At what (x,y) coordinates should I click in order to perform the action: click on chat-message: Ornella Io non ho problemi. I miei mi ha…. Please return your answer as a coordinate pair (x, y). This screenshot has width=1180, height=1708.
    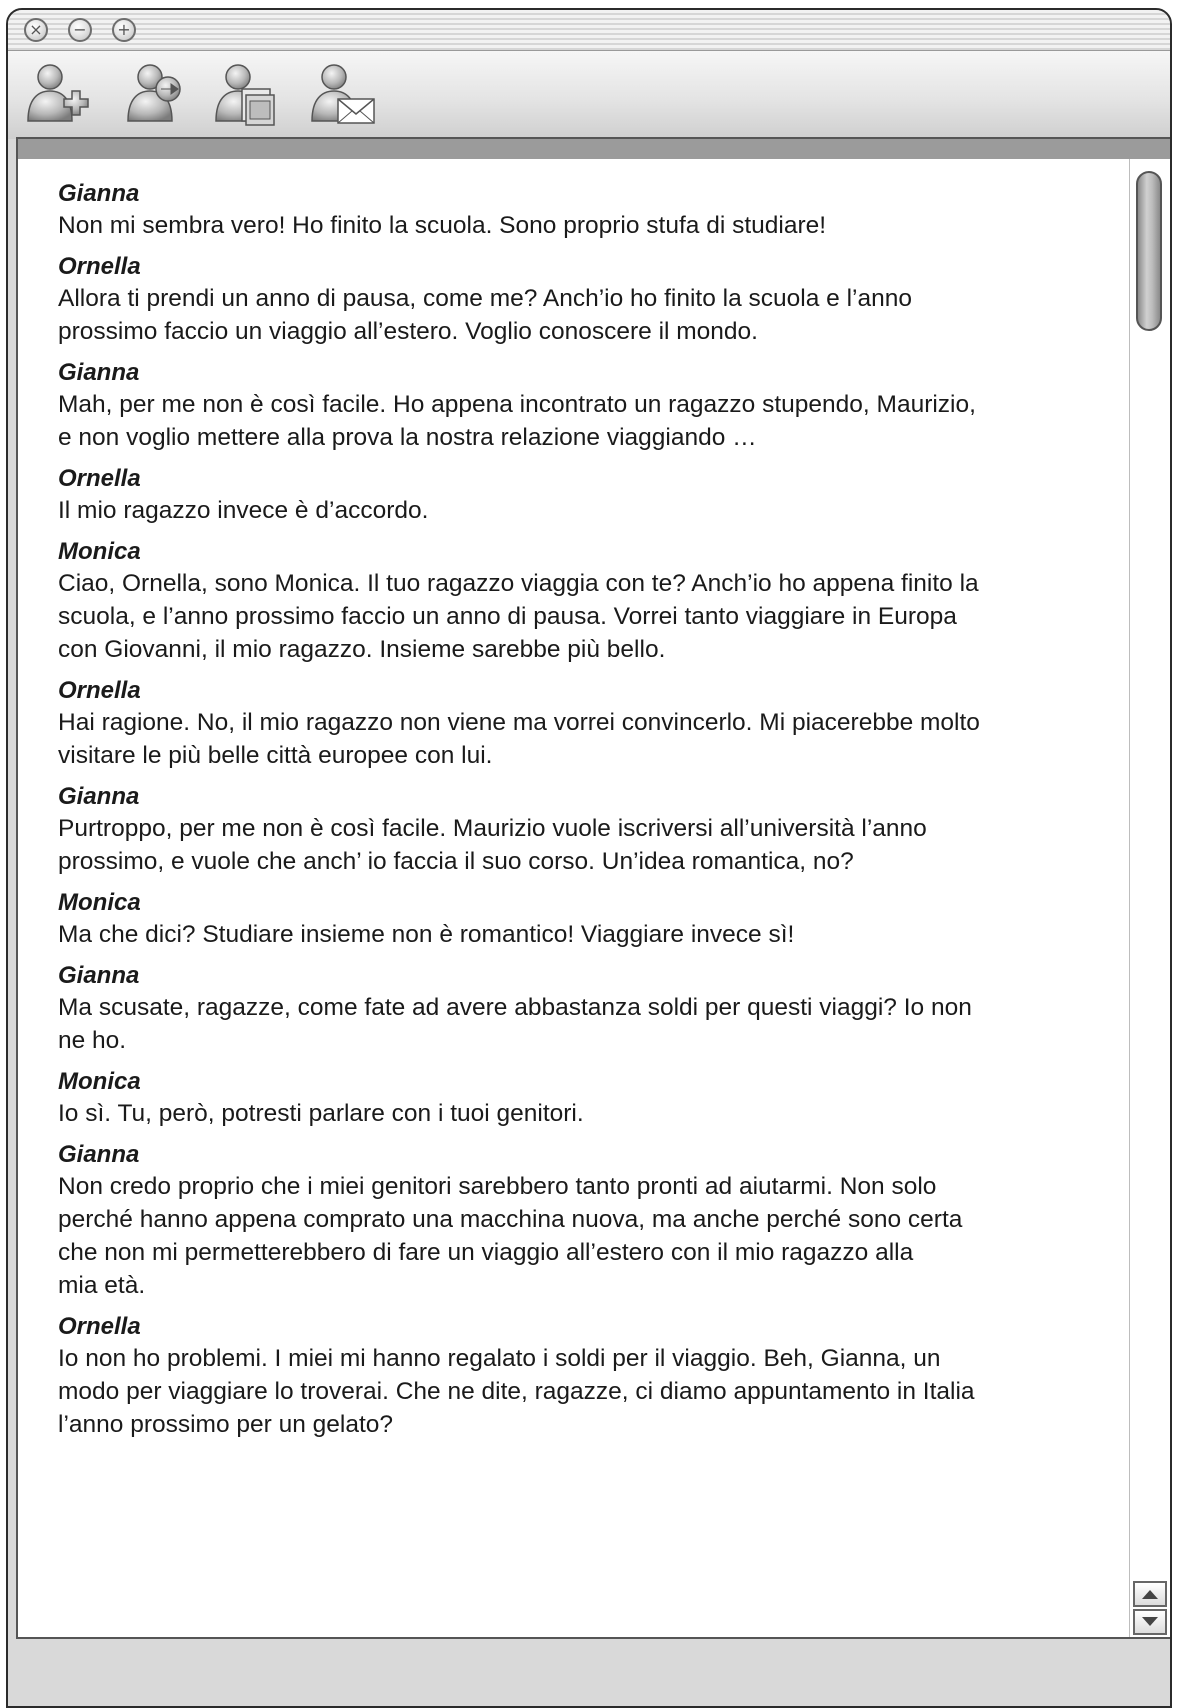
    Looking at the image, I should click on (558, 1376).